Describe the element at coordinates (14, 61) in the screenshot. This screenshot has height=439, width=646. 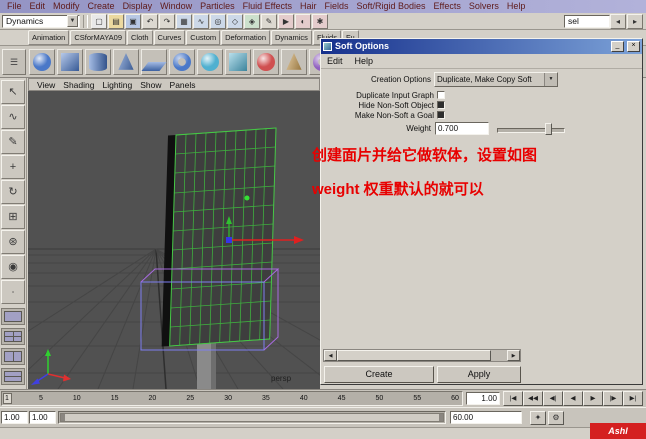
I see `shelf-menu-icon: ☰` at that location.